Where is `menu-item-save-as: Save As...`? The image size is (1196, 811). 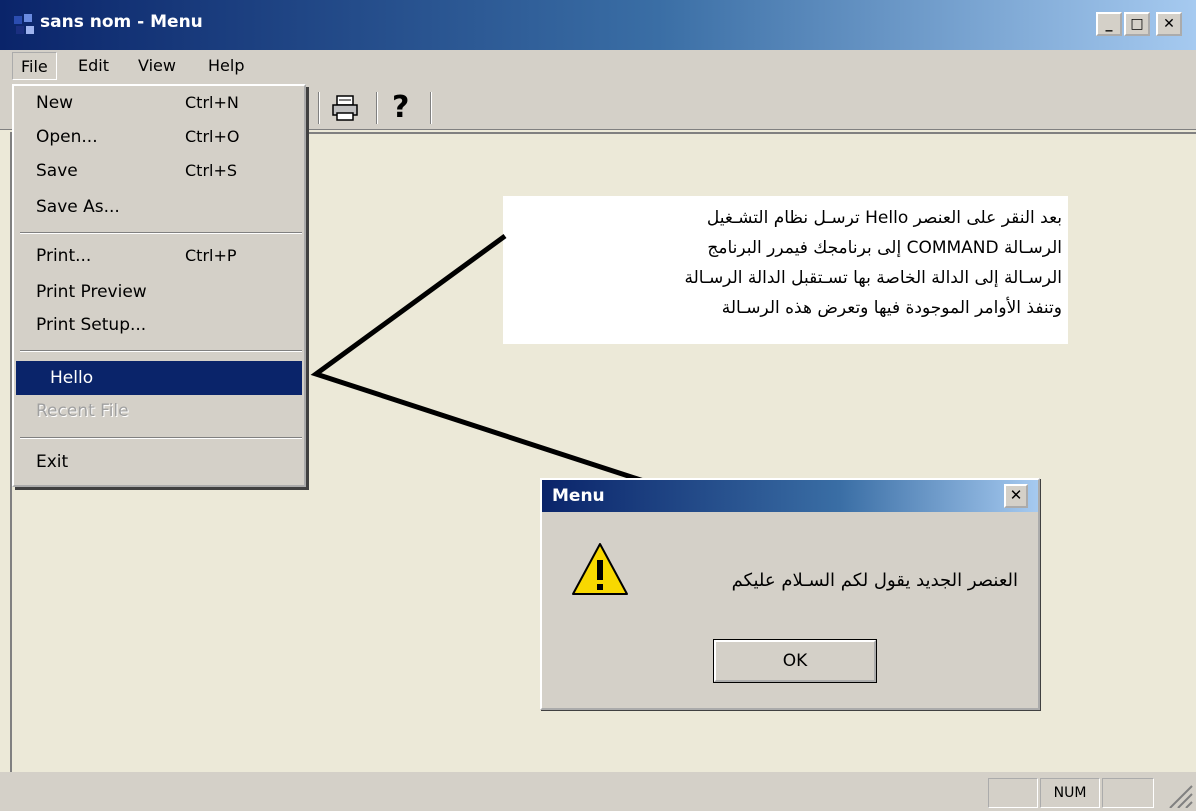
menu-item-save-as: Save As... is located at coordinates (78, 207).